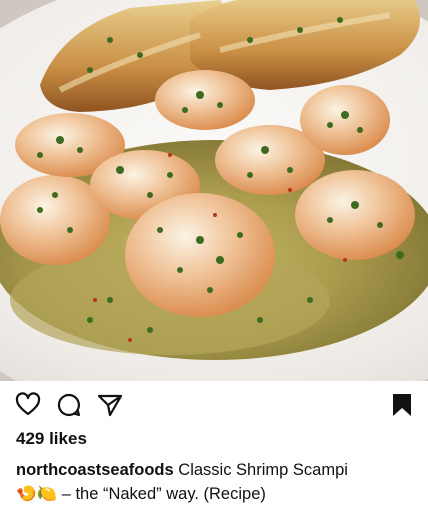  What do you see at coordinates (28, 405) in the screenshot?
I see `heart-icon` at bounding box center [28, 405].